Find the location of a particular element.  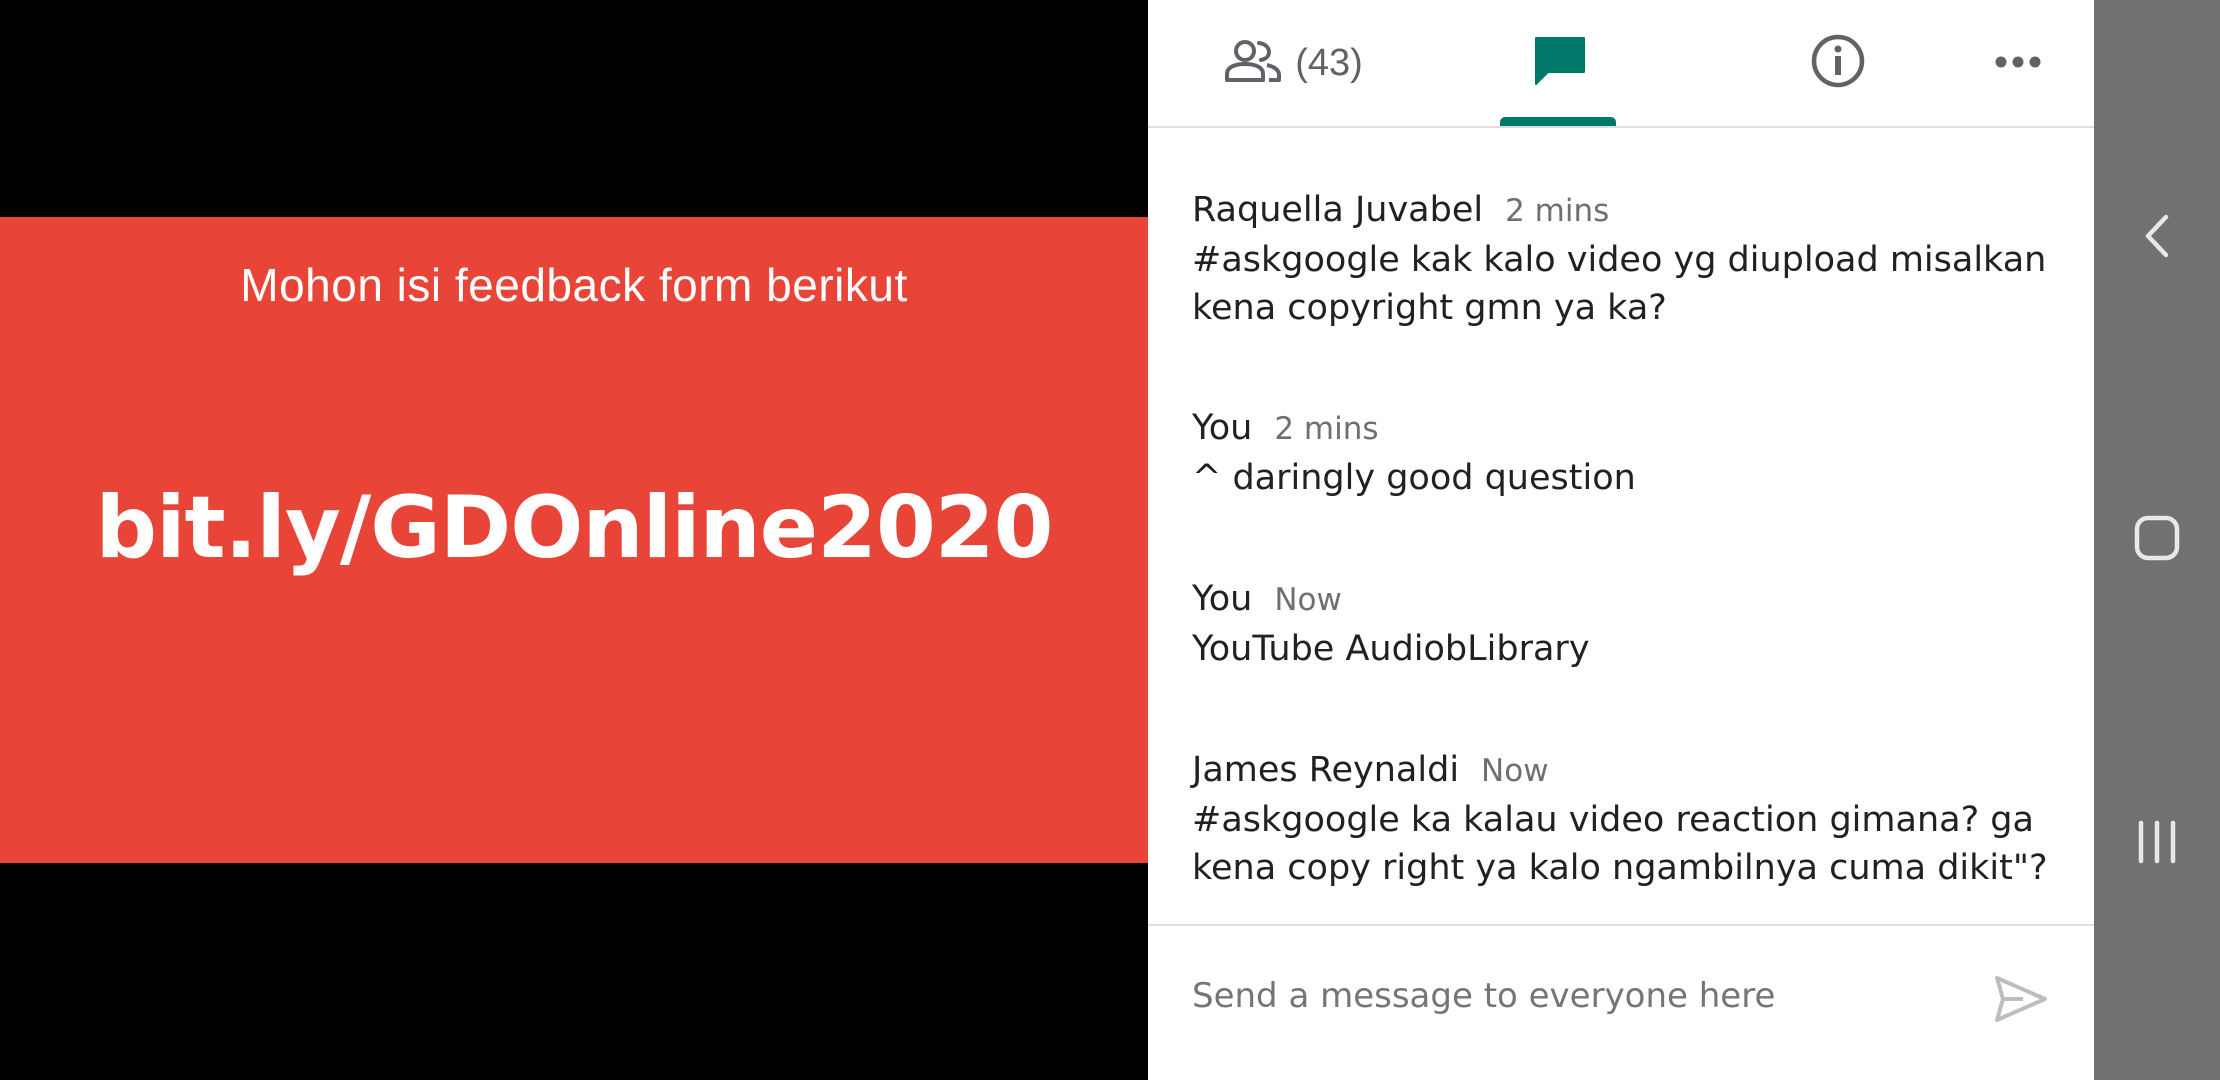

tab-info is located at coordinates (1838, 63).